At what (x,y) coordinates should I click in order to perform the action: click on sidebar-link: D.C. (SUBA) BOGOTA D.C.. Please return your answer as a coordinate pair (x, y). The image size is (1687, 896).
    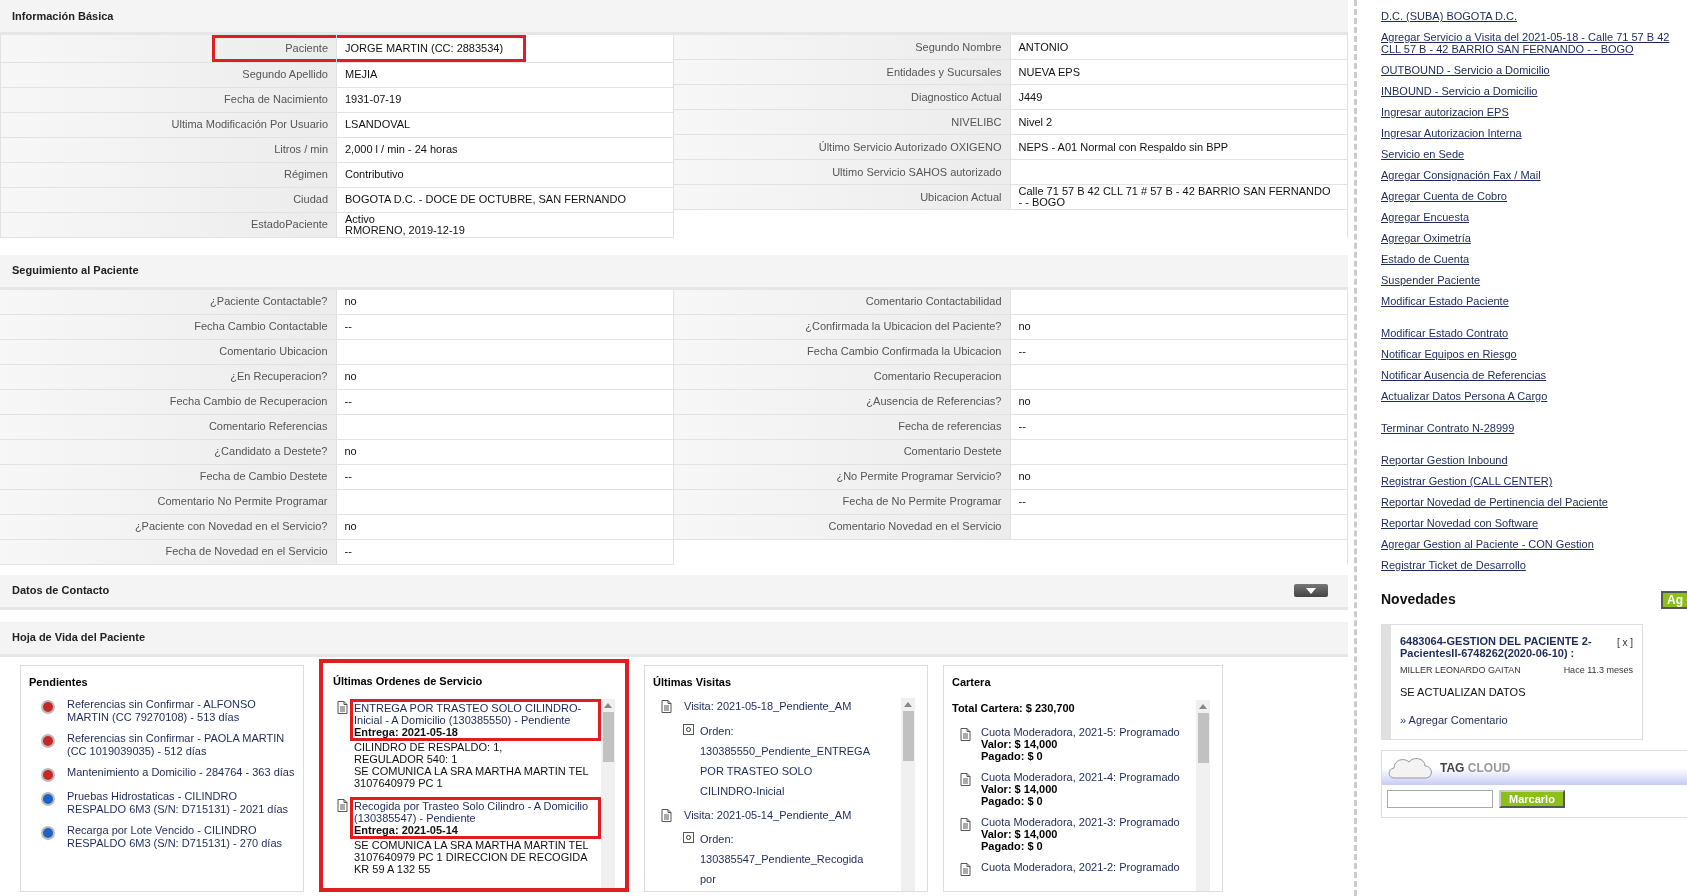
    Looking at the image, I should click on (1451, 16).